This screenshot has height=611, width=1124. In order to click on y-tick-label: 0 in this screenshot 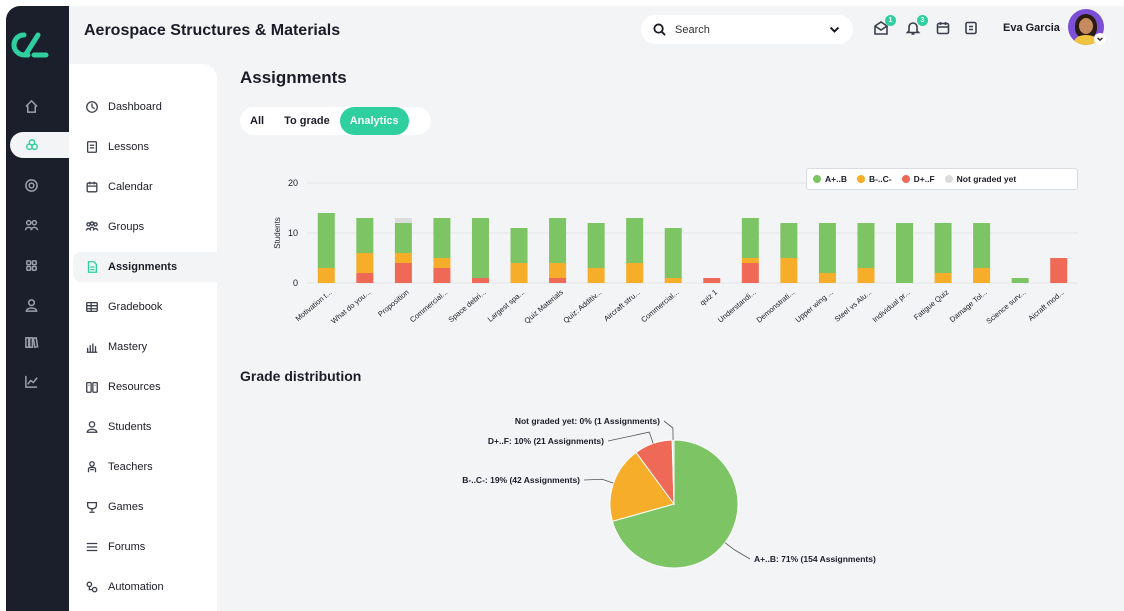, I will do `click(295, 283)`.